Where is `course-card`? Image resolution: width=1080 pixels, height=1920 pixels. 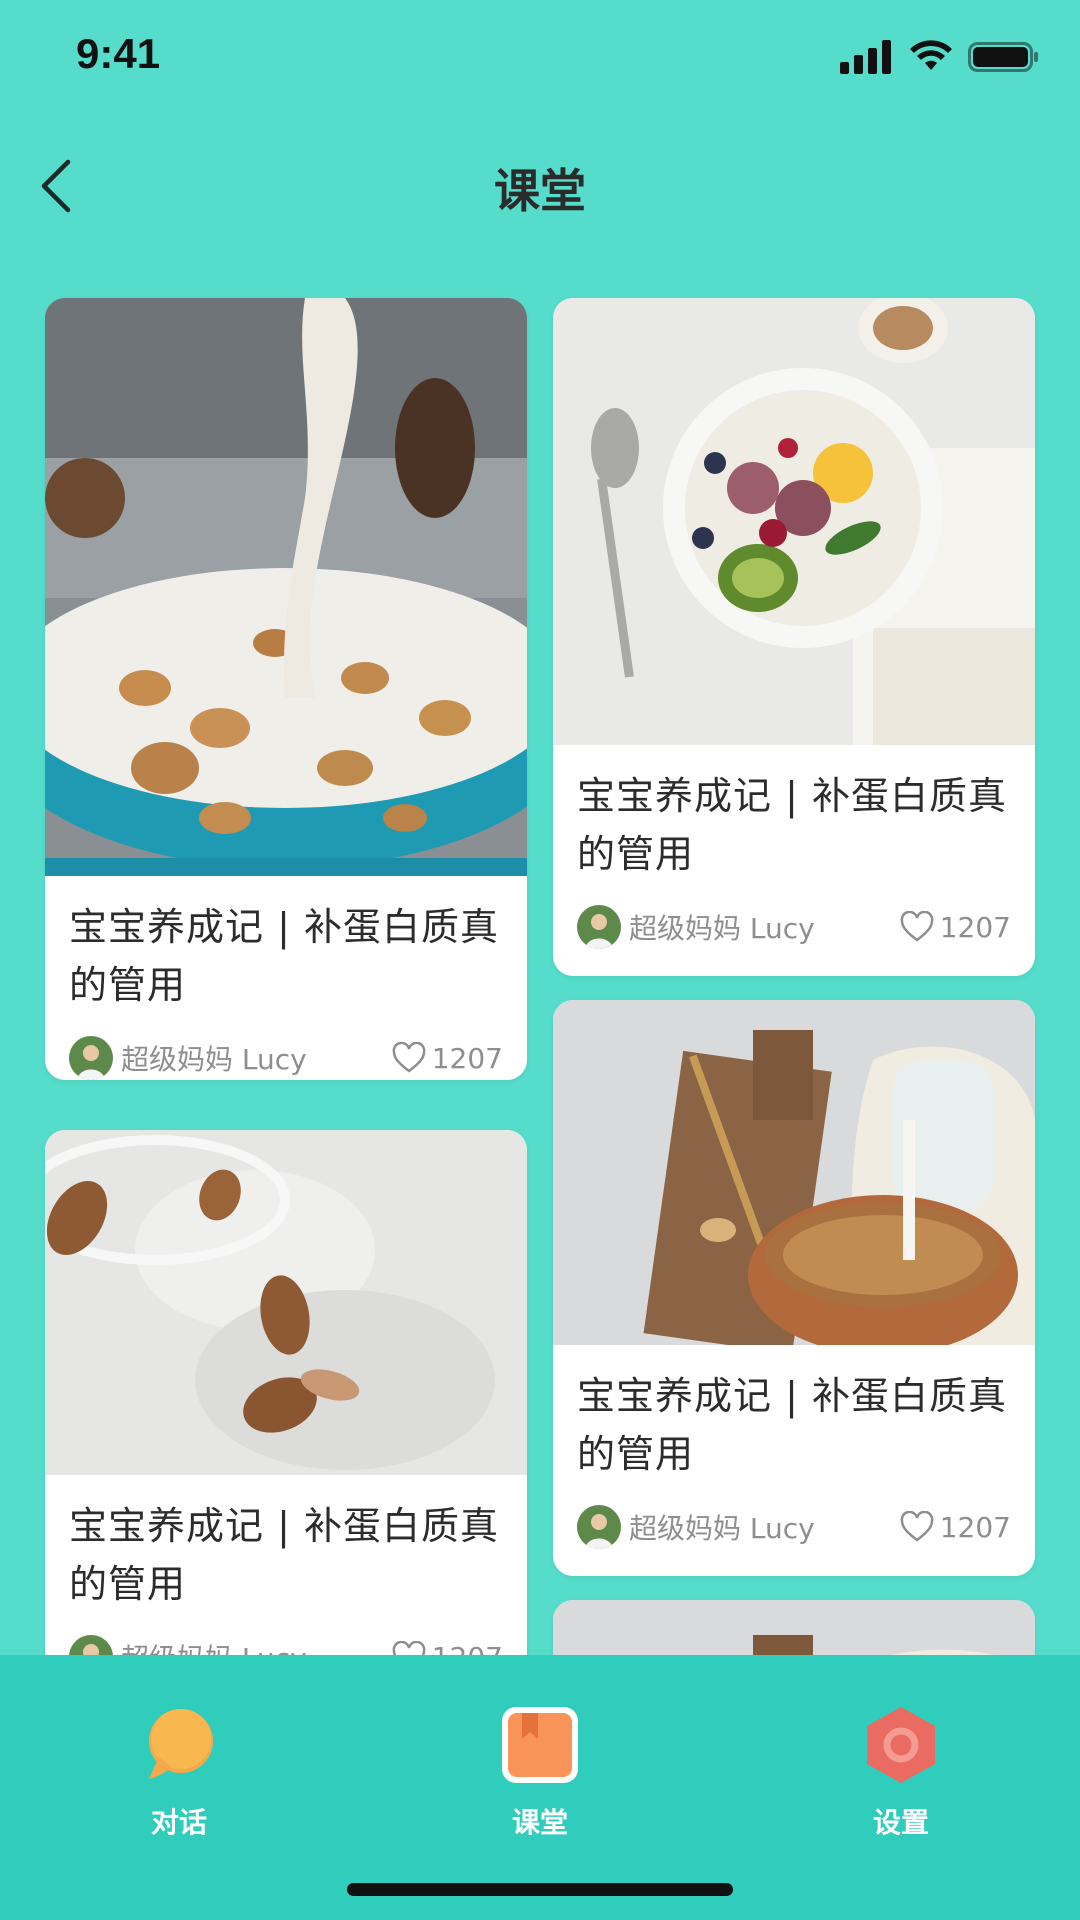 course-card is located at coordinates (794, 1627).